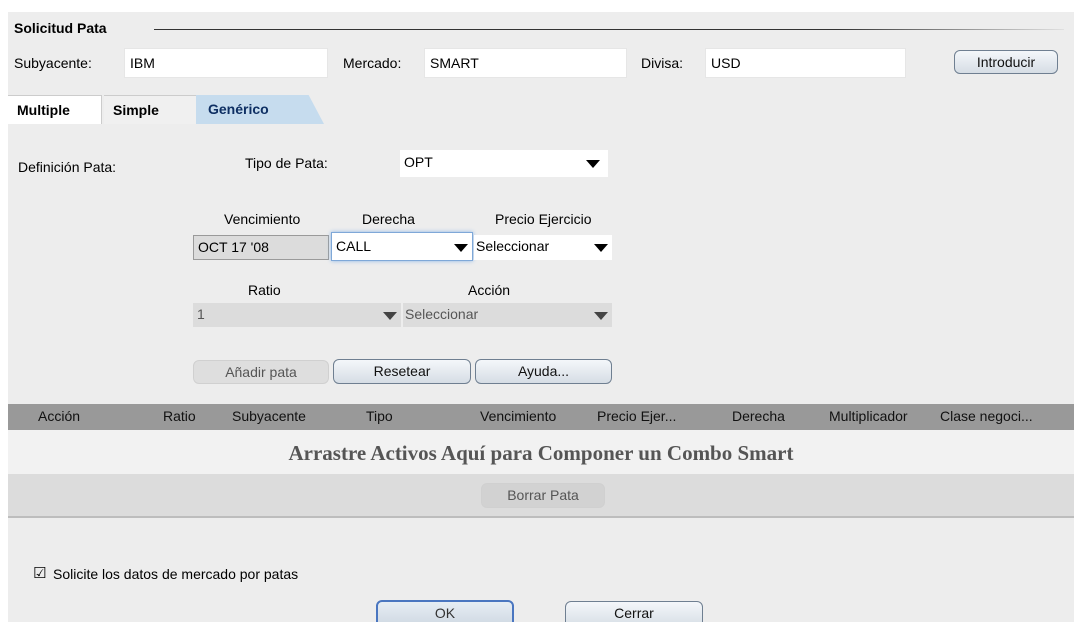  What do you see at coordinates (609, 29) in the screenshot?
I see `section-divider` at bounding box center [609, 29].